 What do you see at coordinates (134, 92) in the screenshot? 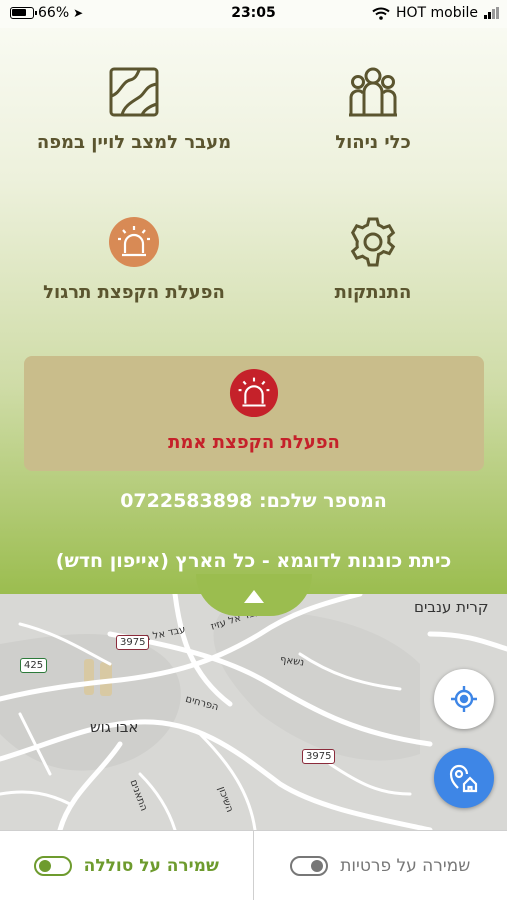
I see `map-icon` at bounding box center [134, 92].